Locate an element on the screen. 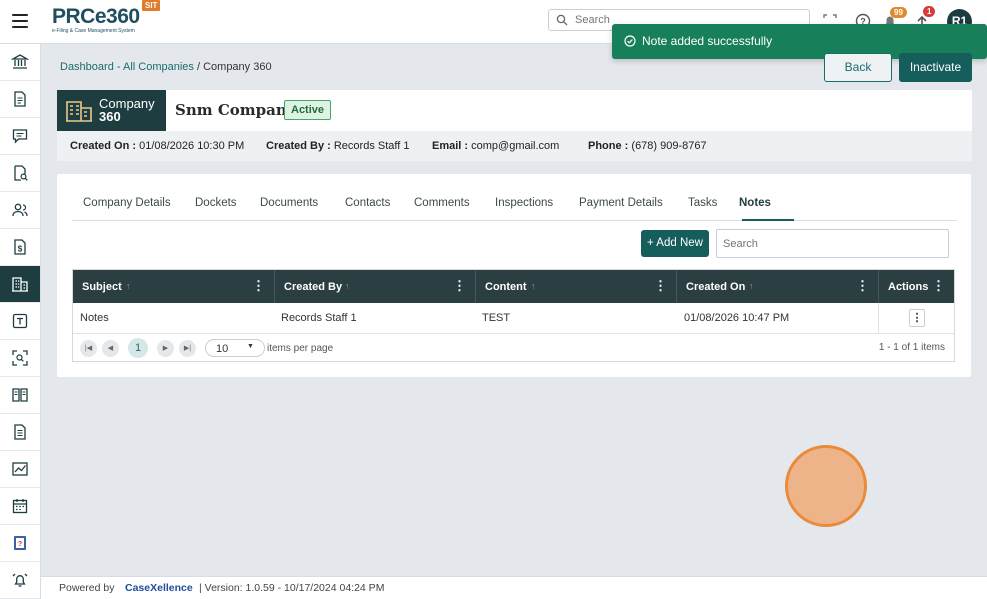  notes-search-input is located at coordinates (830, 243).